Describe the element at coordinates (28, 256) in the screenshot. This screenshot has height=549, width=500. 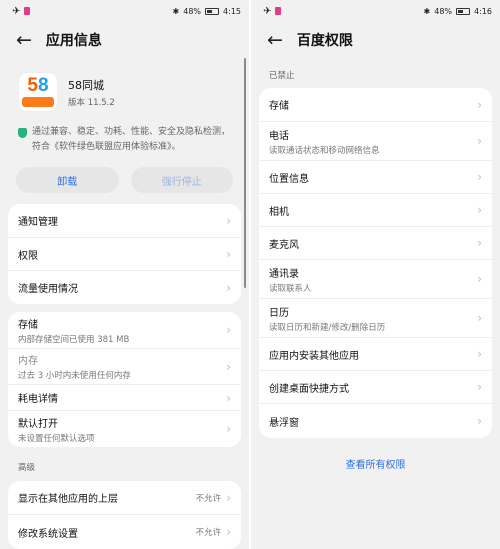
I see `permissions-label: 权限` at that location.